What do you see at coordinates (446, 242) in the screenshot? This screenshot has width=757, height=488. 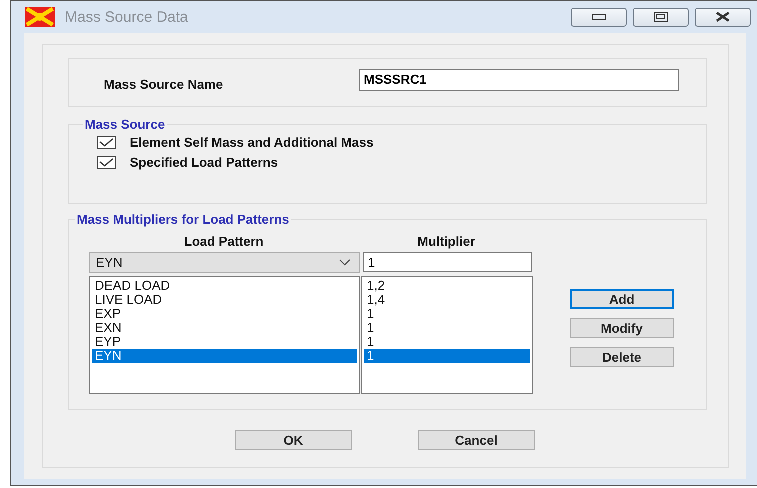 I see `column-header: Multiplier` at bounding box center [446, 242].